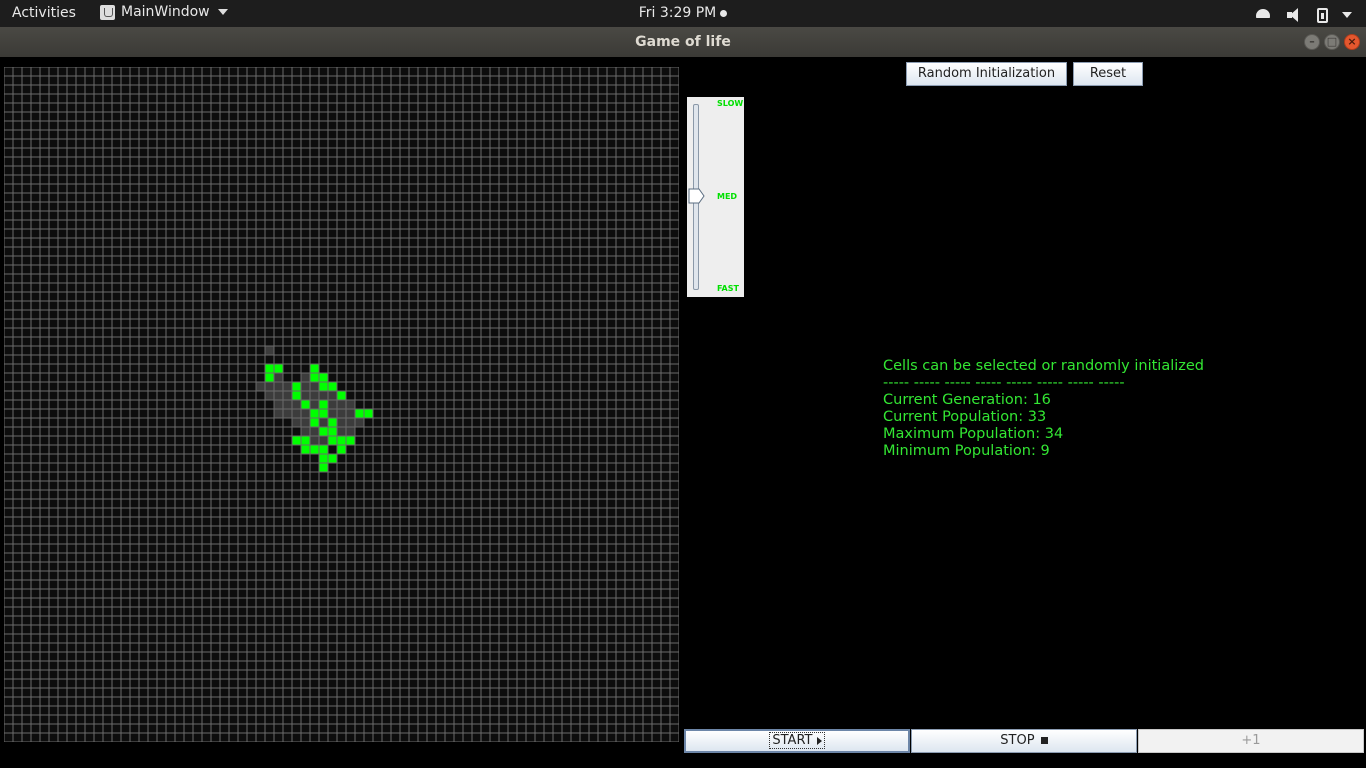  What do you see at coordinates (967, 400) in the screenshot?
I see `current-generation: Current Generation: 16` at bounding box center [967, 400].